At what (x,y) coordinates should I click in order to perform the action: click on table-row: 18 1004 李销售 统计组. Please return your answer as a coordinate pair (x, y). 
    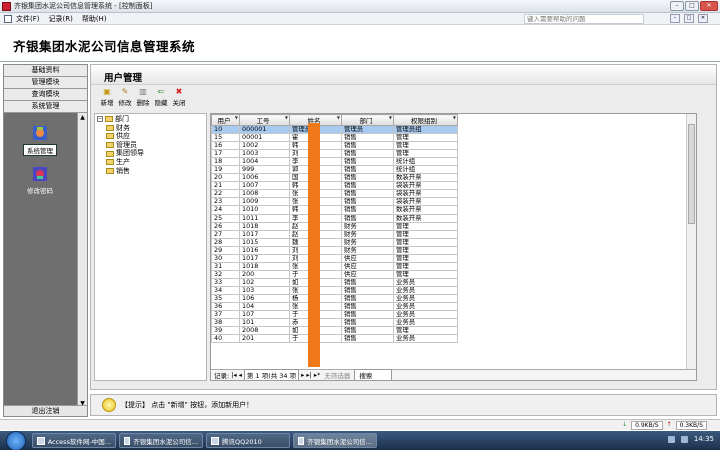
    Looking at the image, I should click on (334, 162).